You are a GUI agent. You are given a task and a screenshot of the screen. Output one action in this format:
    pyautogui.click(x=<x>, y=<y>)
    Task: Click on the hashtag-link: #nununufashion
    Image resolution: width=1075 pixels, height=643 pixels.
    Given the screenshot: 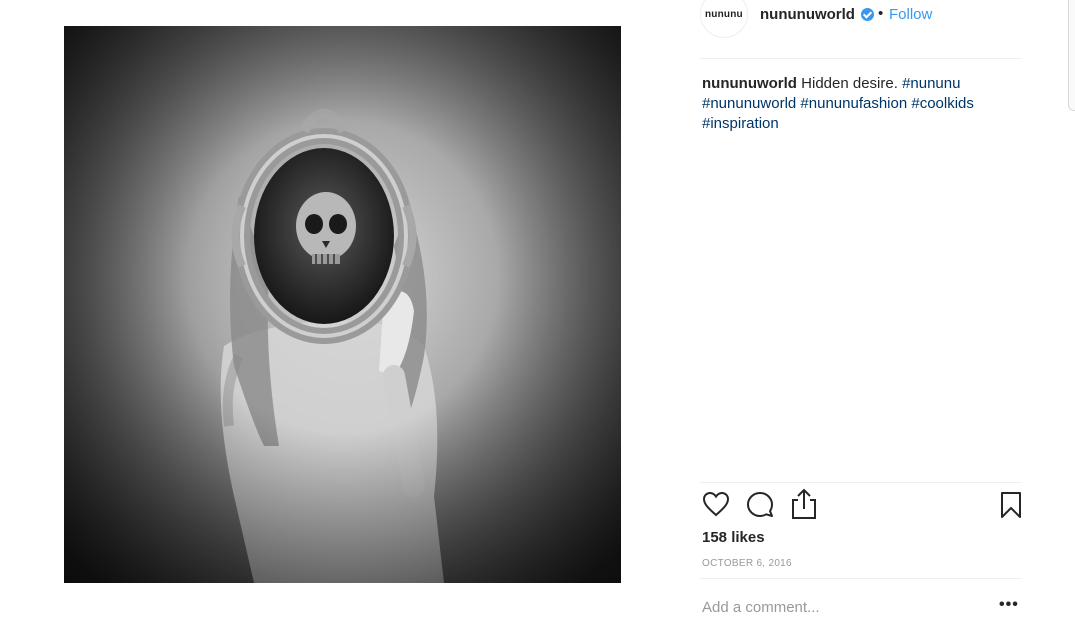 What is the action you would take?
    pyautogui.click(x=853, y=103)
    